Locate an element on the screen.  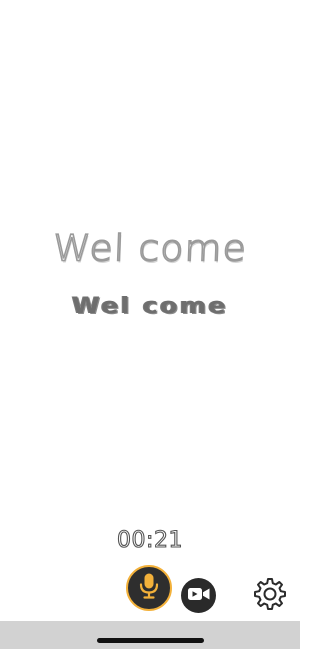
mic-button is located at coordinates (149, 588).